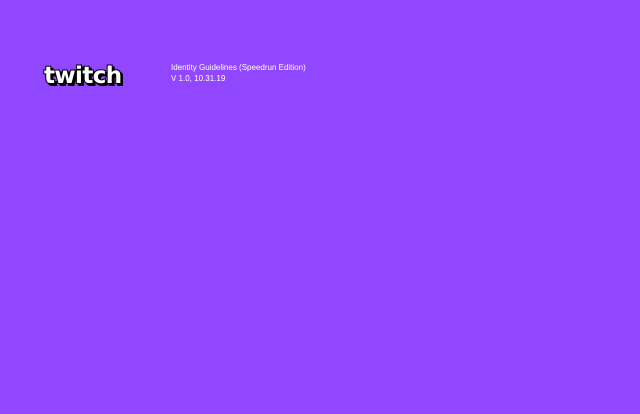 The height and width of the screenshot is (414, 640). What do you see at coordinates (238, 67) in the screenshot?
I see `document-title: Identity Guidelines (Speedrun Edition)` at bounding box center [238, 67].